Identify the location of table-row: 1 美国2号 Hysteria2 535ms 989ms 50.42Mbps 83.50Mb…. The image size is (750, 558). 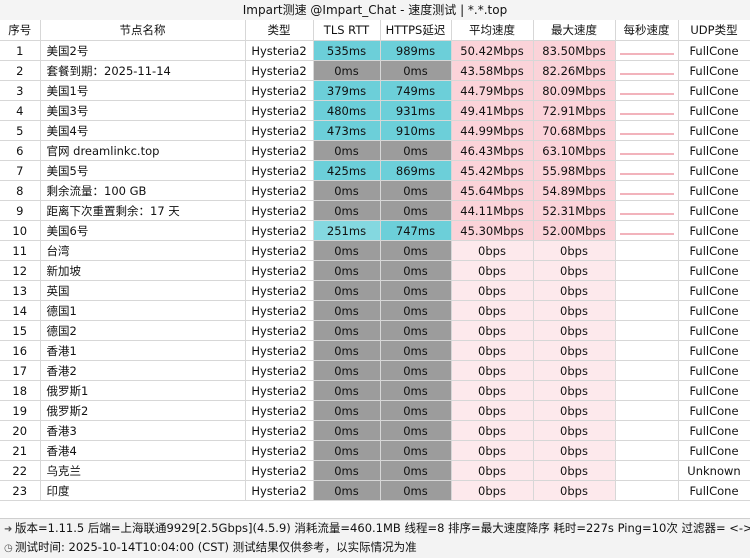
(375, 50).